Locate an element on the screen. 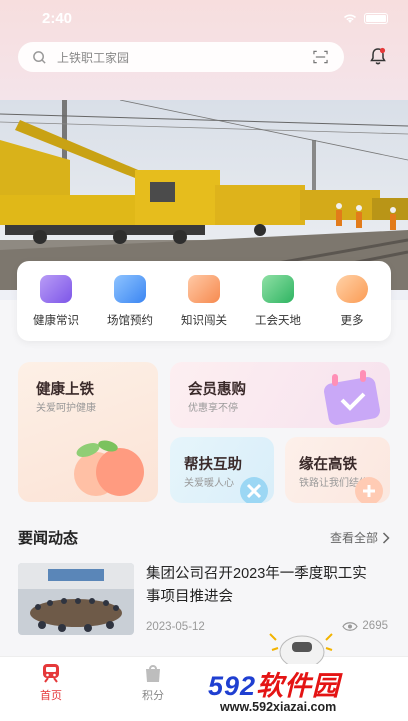 The image size is (408, 721). gift-heart-icon is located at coordinates (369, 490).